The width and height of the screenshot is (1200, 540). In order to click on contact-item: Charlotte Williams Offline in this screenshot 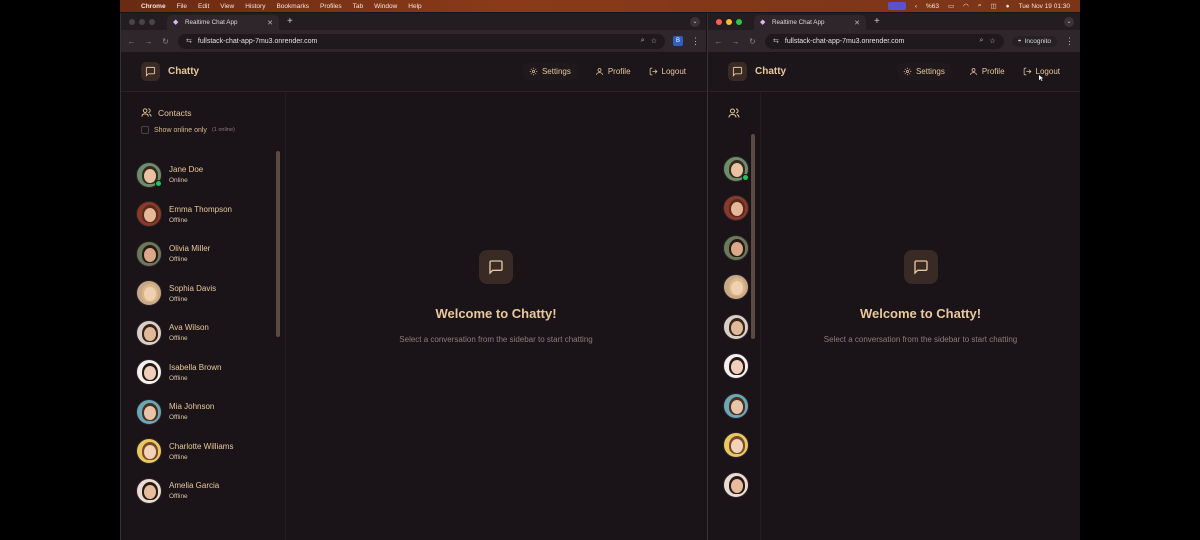, I will do `click(199, 452)`.